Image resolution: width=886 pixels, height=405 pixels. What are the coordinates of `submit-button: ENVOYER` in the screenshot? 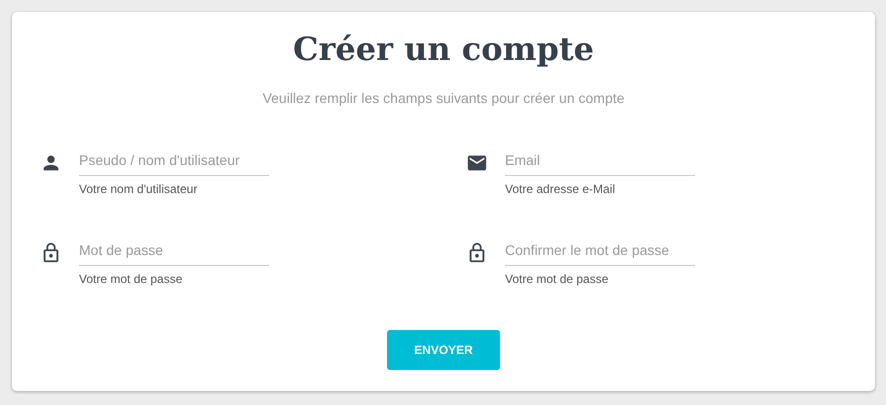 It's located at (443, 350).